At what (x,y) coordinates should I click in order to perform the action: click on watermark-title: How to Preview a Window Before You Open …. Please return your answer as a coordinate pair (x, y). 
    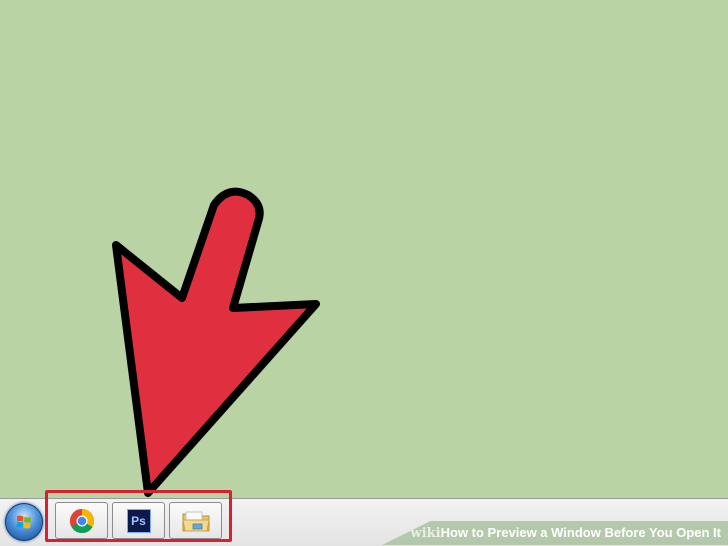
    Looking at the image, I should click on (580, 532).